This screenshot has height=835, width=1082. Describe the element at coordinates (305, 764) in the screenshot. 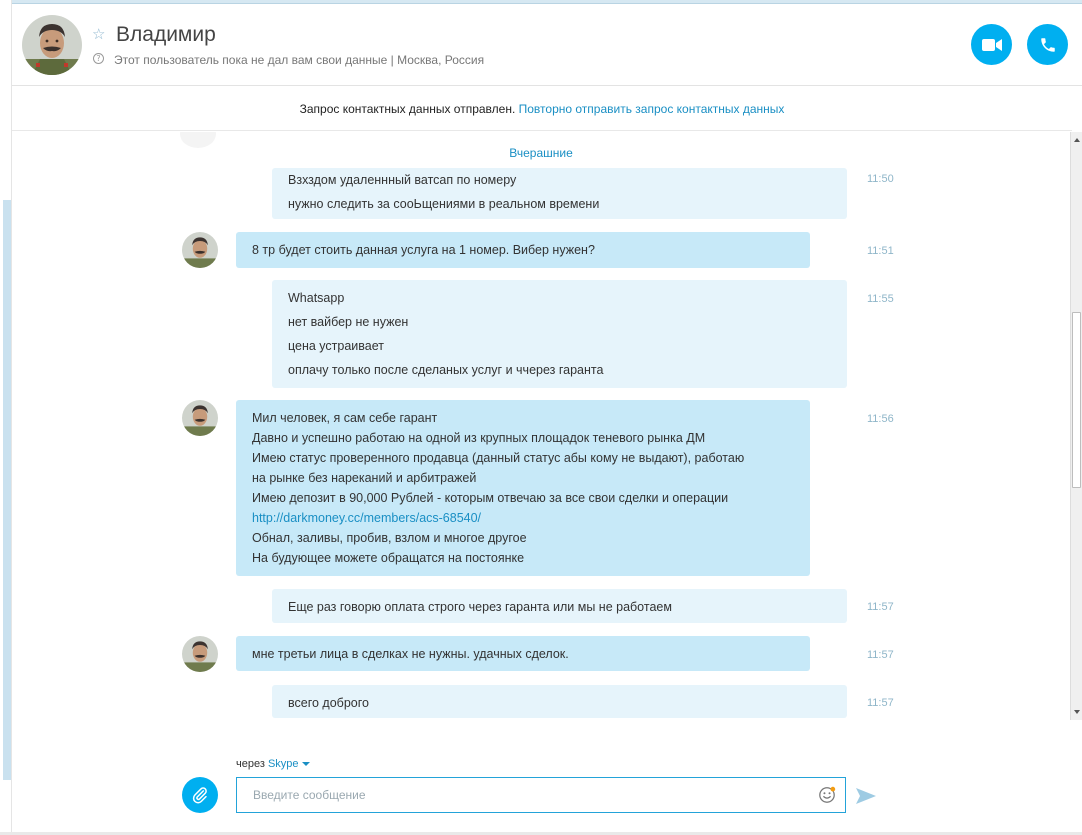

I see `chevron-down-icon` at that location.